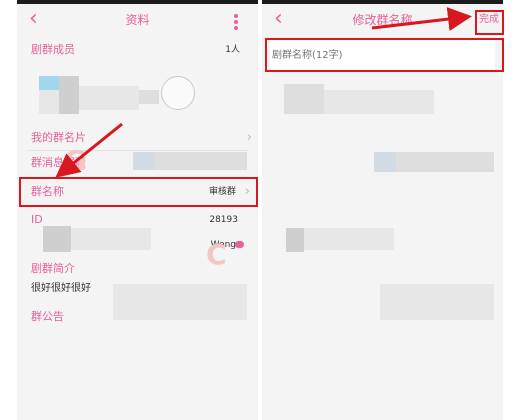 The height and width of the screenshot is (420, 515). Describe the element at coordinates (53, 268) in the screenshot. I see `intro-label: 剧群简介` at that location.